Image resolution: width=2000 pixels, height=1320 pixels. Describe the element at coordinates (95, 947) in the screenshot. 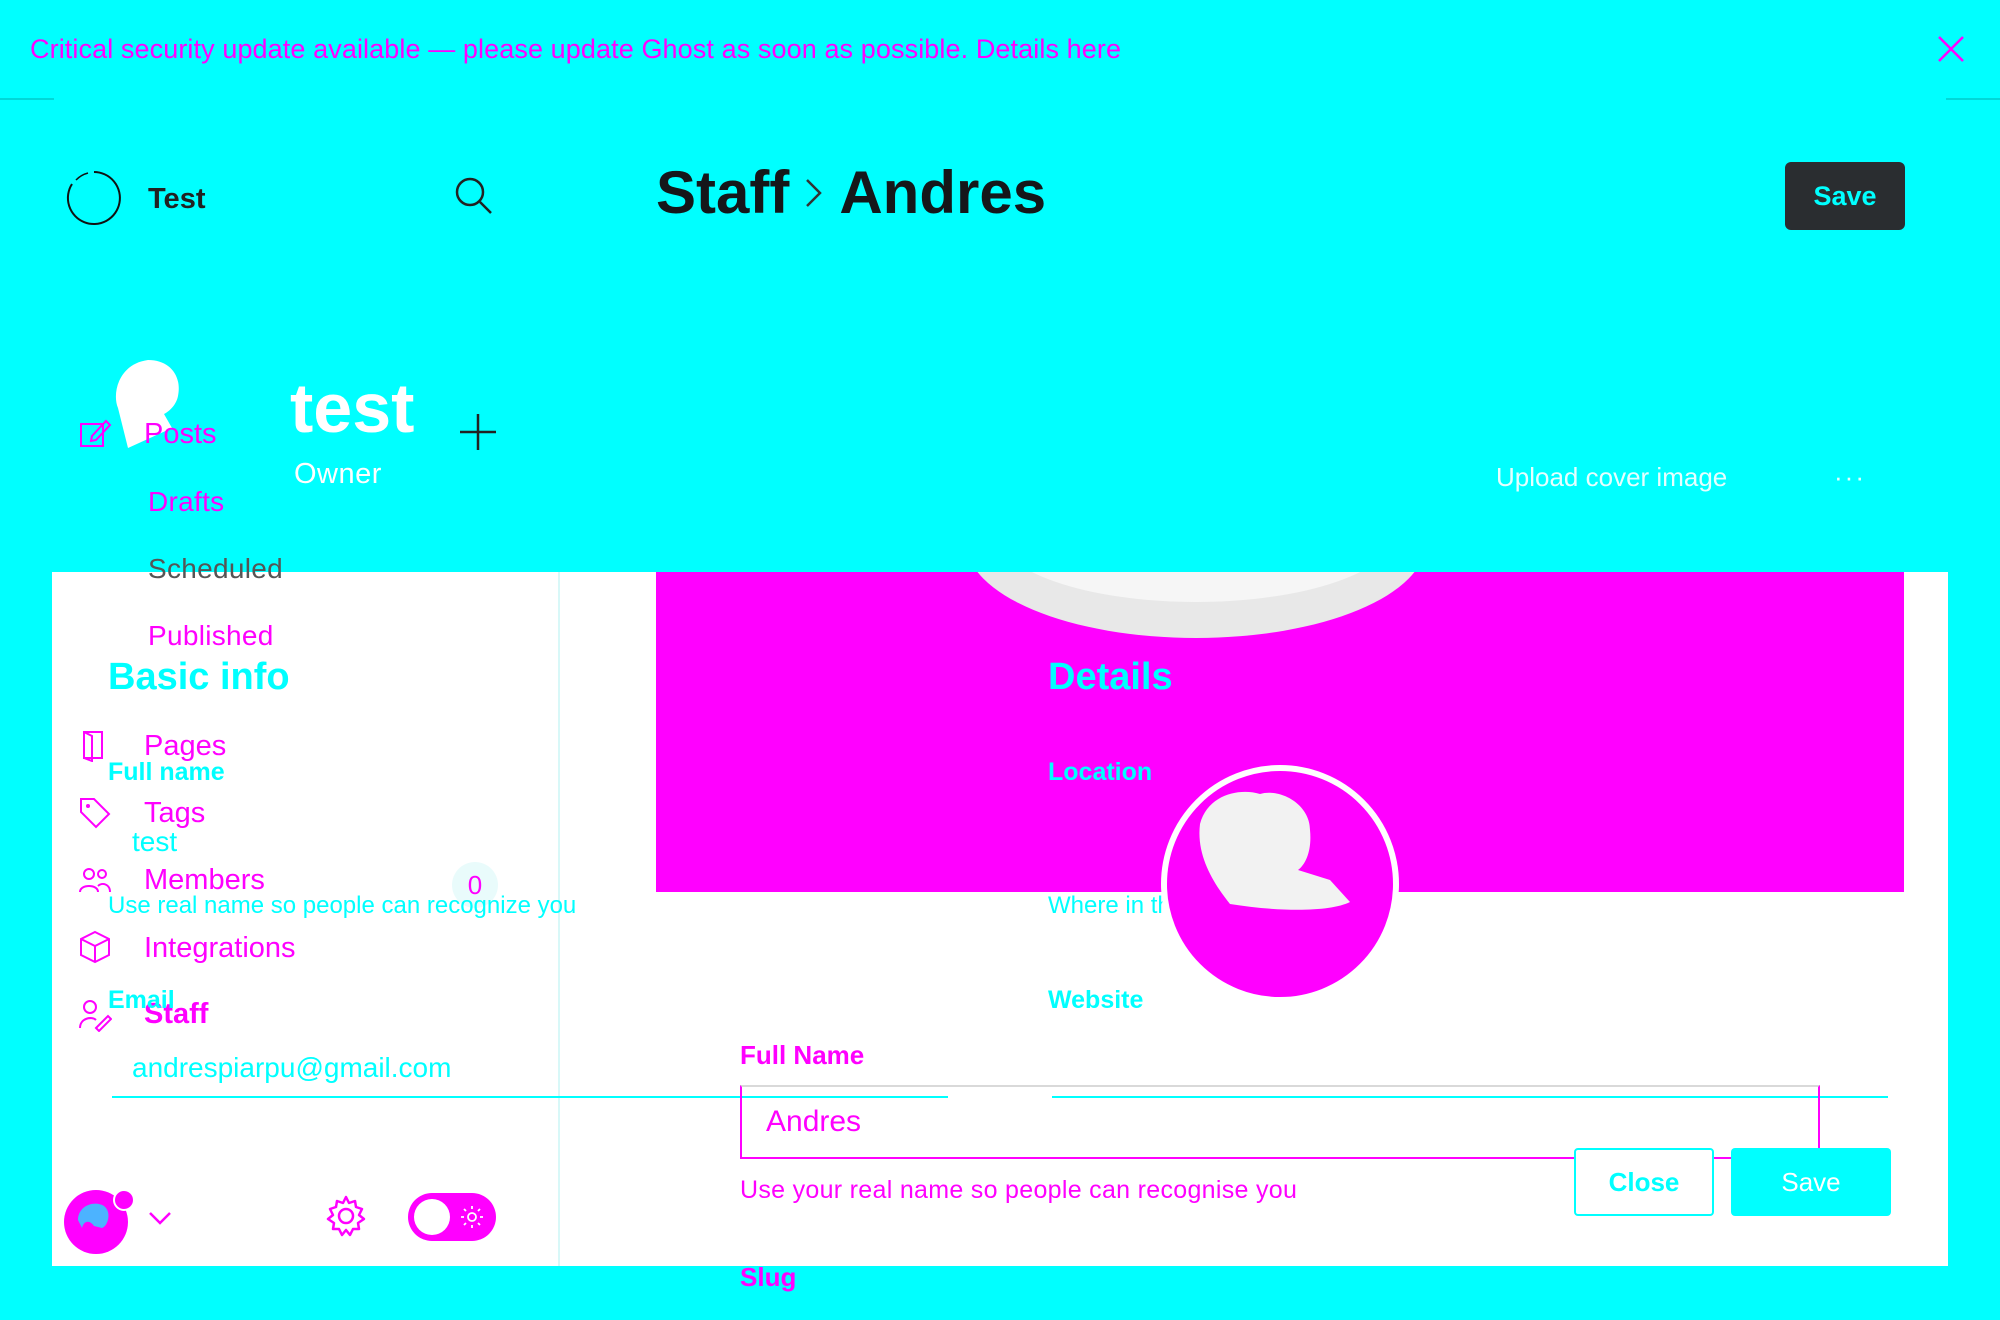

I see `integrations-icon` at that location.